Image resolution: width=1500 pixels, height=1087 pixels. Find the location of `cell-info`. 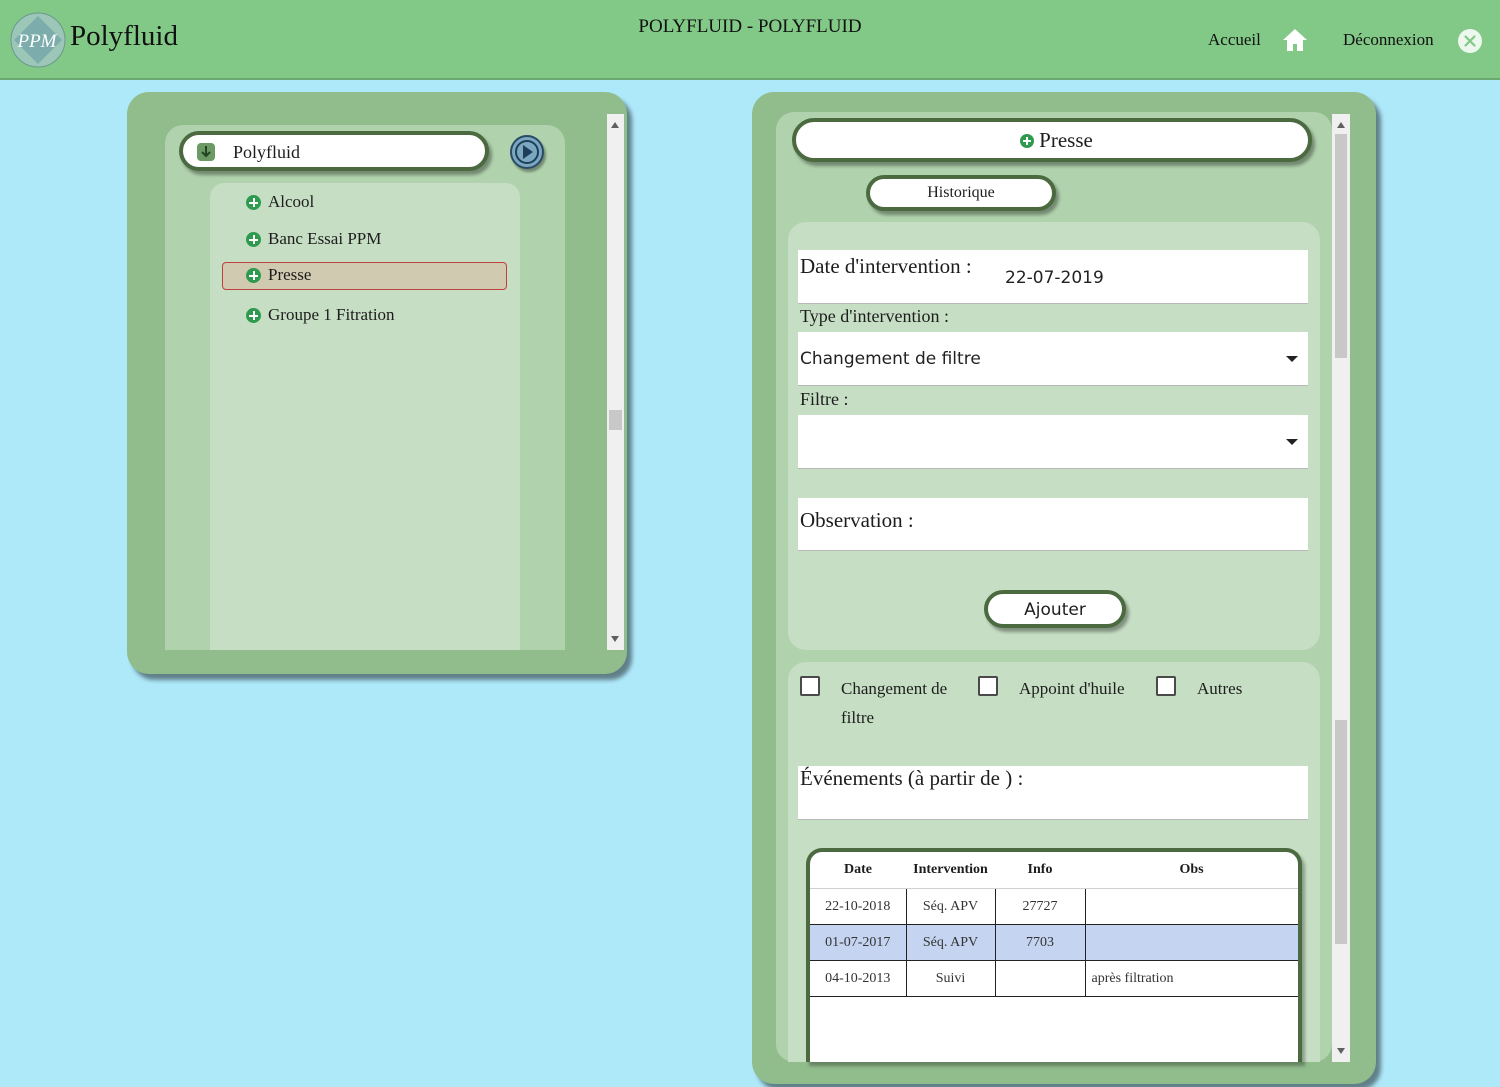

cell-info is located at coordinates (1040, 978).